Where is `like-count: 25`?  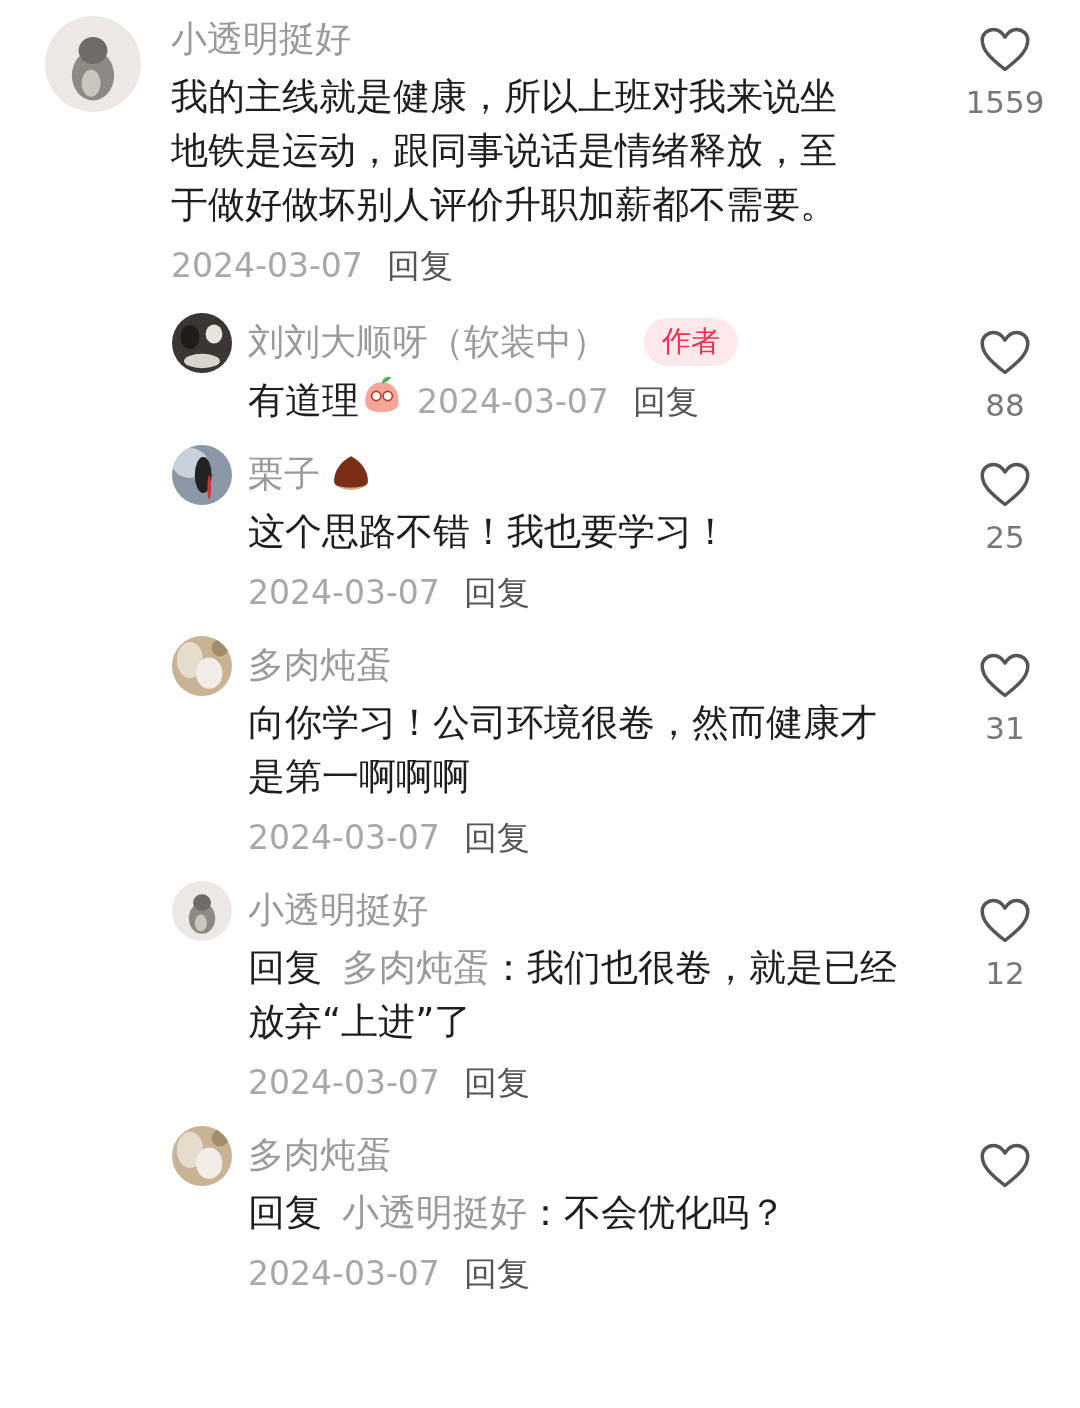
like-count: 25 is located at coordinates (1005, 537).